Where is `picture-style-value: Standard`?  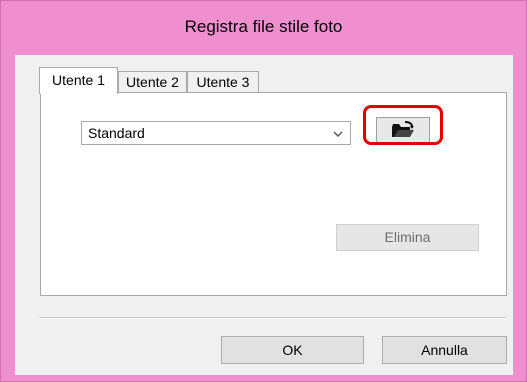 picture-style-value: Standard is located at coordinates (116, 133).